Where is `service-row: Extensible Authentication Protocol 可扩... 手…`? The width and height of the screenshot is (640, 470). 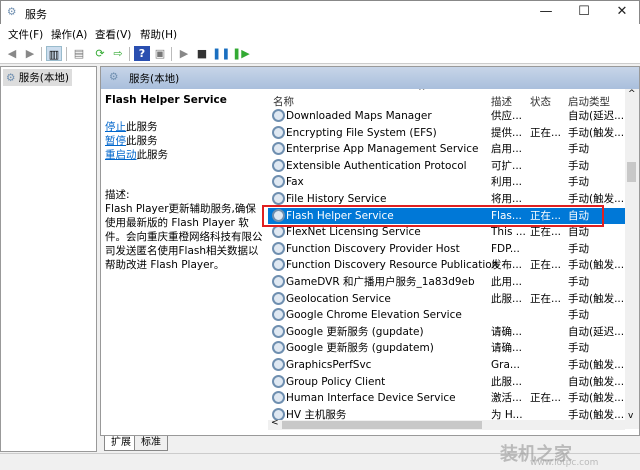
service-row: Extensible Authentication Protocol 可扩... 手… is located at coordinates (446, 166).